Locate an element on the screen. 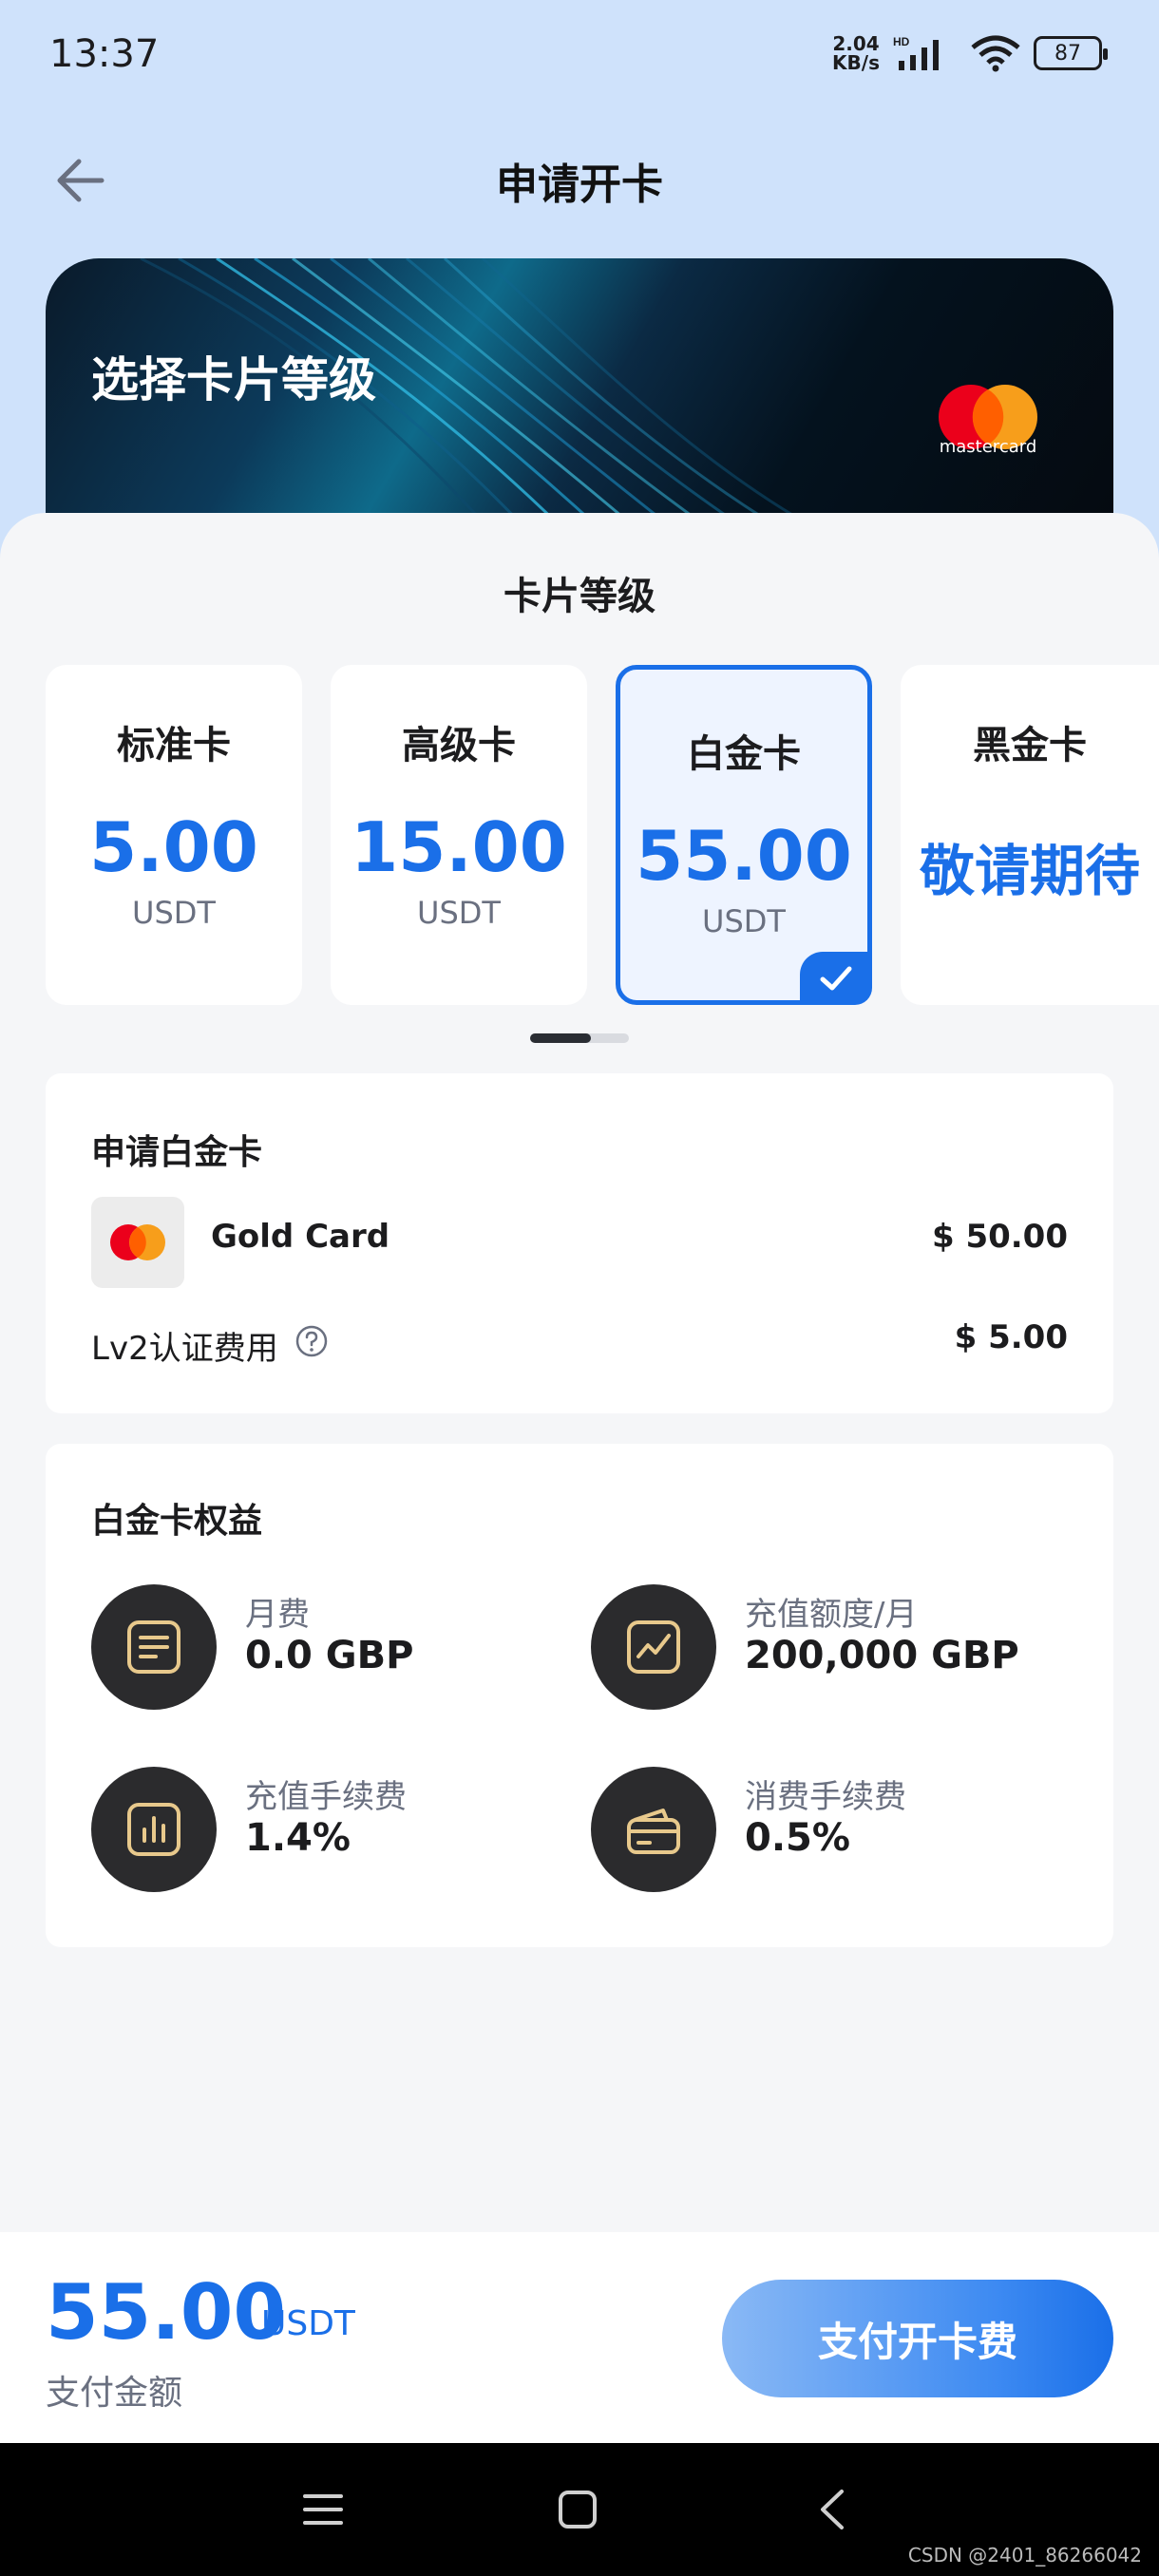  benefit-icon-spend-fee is located at coordinates (653, 1829).